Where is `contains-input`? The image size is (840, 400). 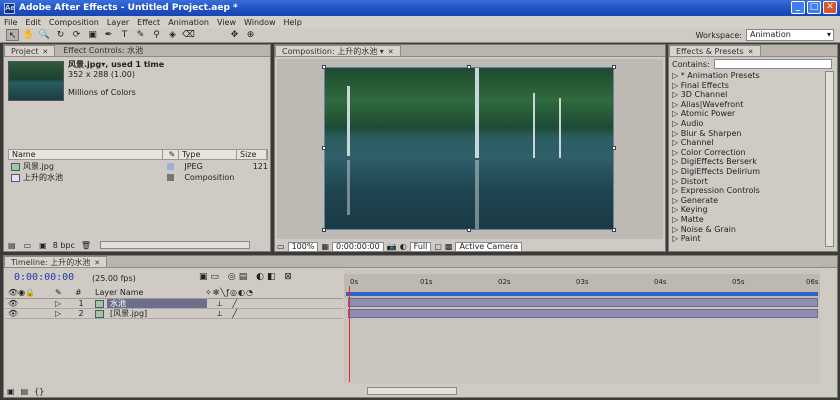 contains-input is located at coordinates (772, 64).